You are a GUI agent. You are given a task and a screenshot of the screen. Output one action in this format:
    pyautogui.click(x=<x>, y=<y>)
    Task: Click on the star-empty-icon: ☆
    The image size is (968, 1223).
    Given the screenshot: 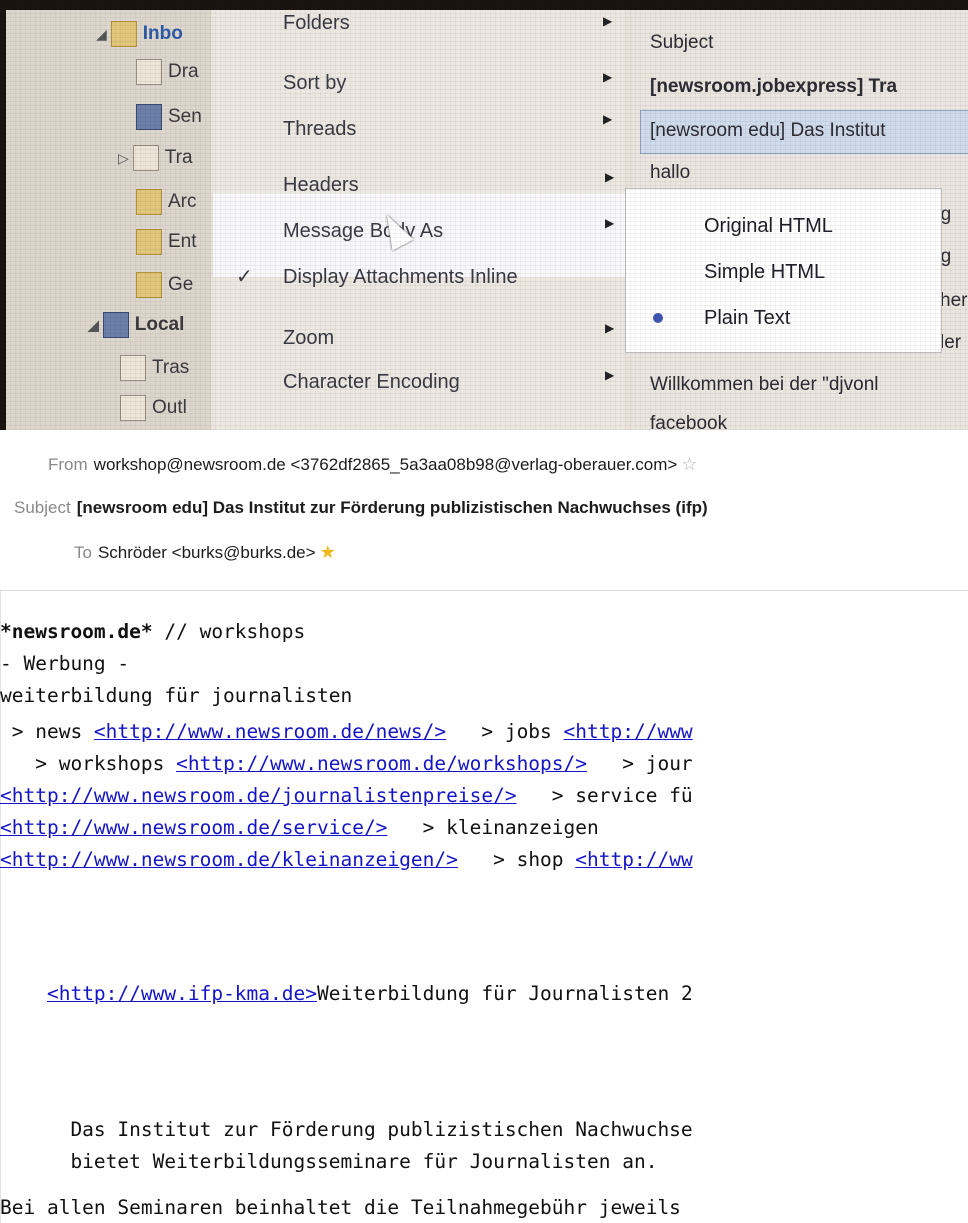 What is the action you would take?
    pyautogui.click(x=689, y=464)
    